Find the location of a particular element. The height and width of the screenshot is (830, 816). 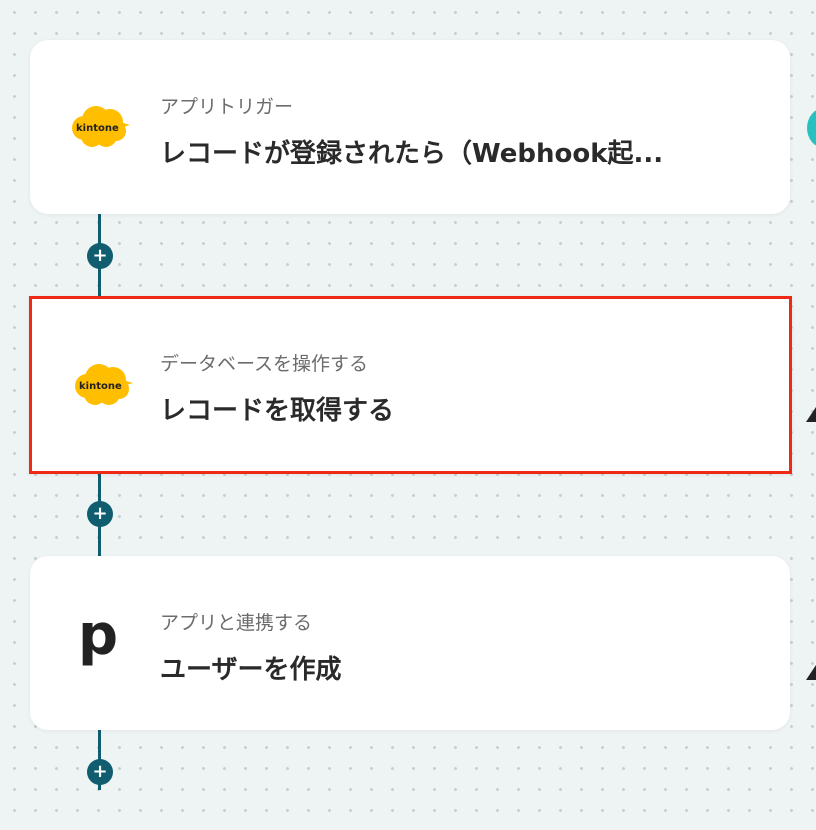

step-title: ユーザーを作成 is located at coordinates (251, 670).